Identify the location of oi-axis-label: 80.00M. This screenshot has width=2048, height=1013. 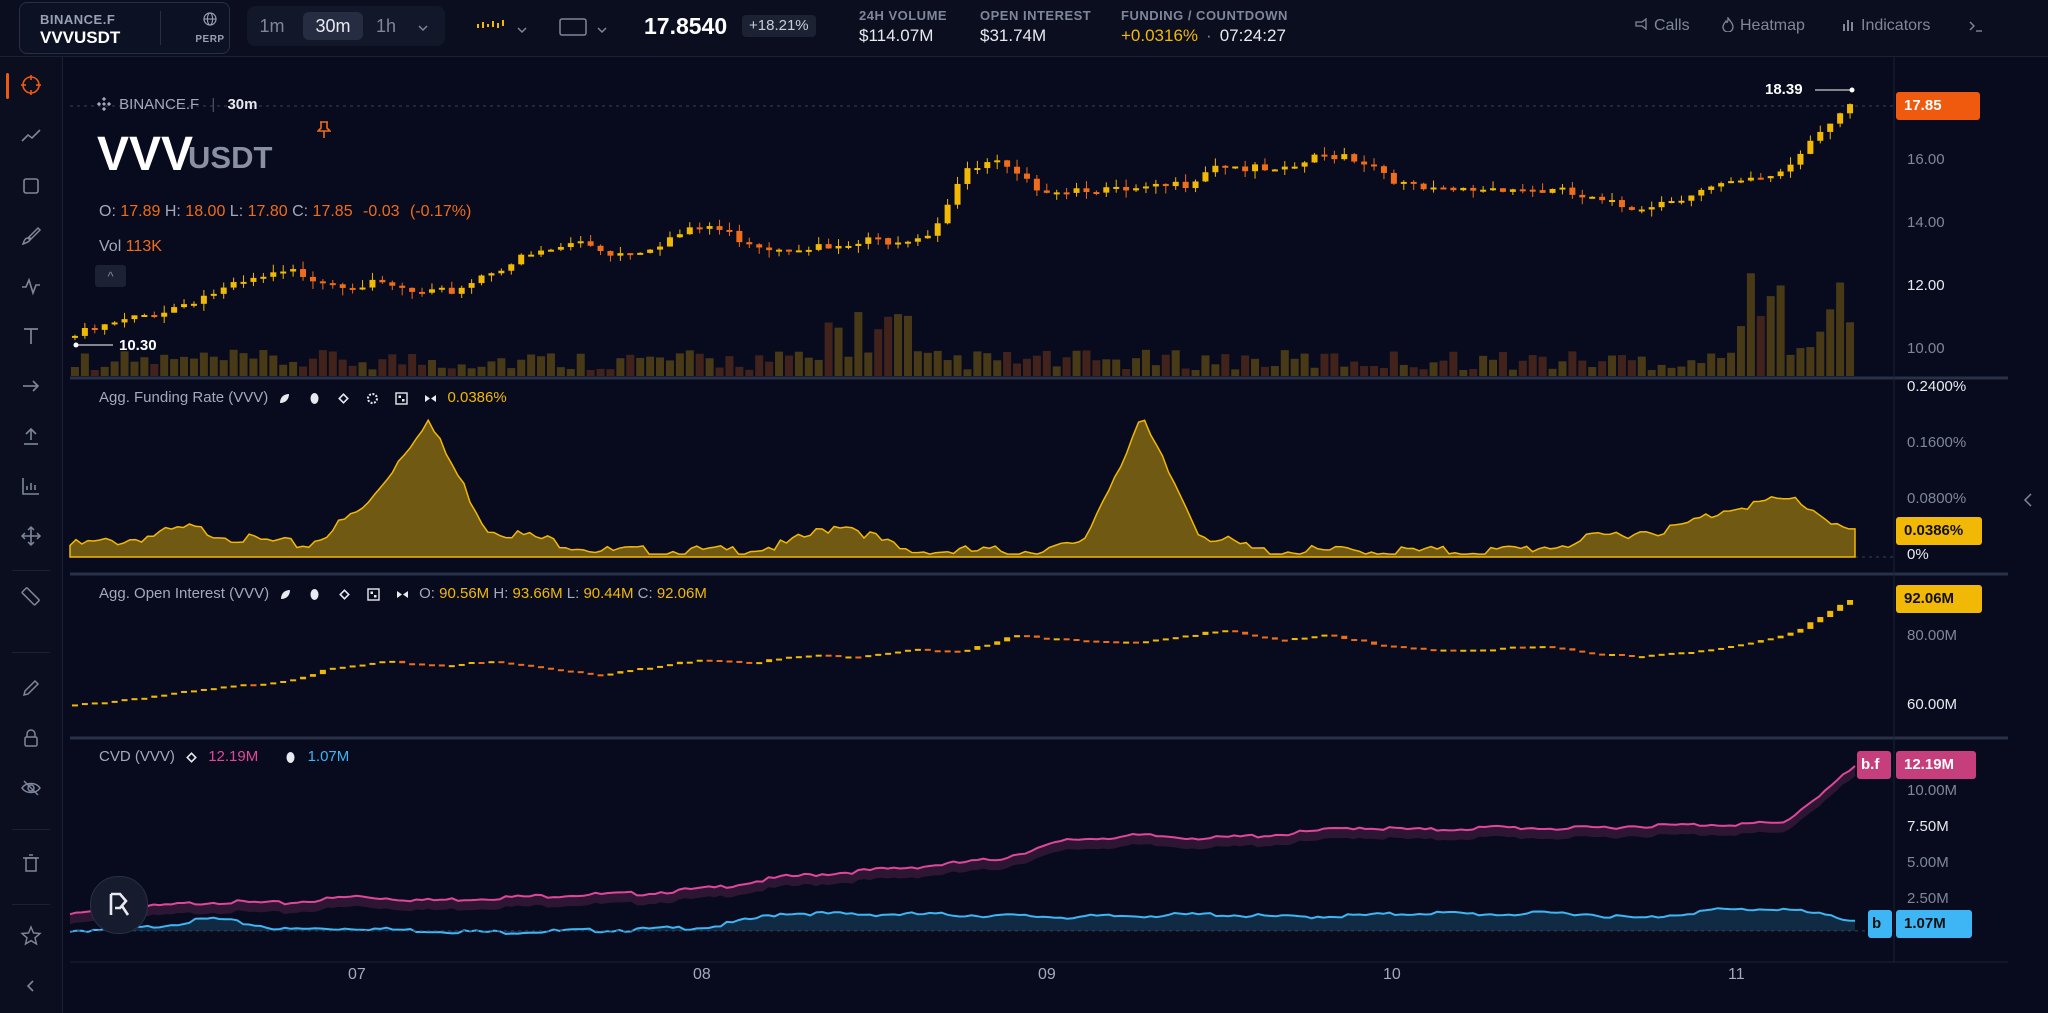
(1932, 635).